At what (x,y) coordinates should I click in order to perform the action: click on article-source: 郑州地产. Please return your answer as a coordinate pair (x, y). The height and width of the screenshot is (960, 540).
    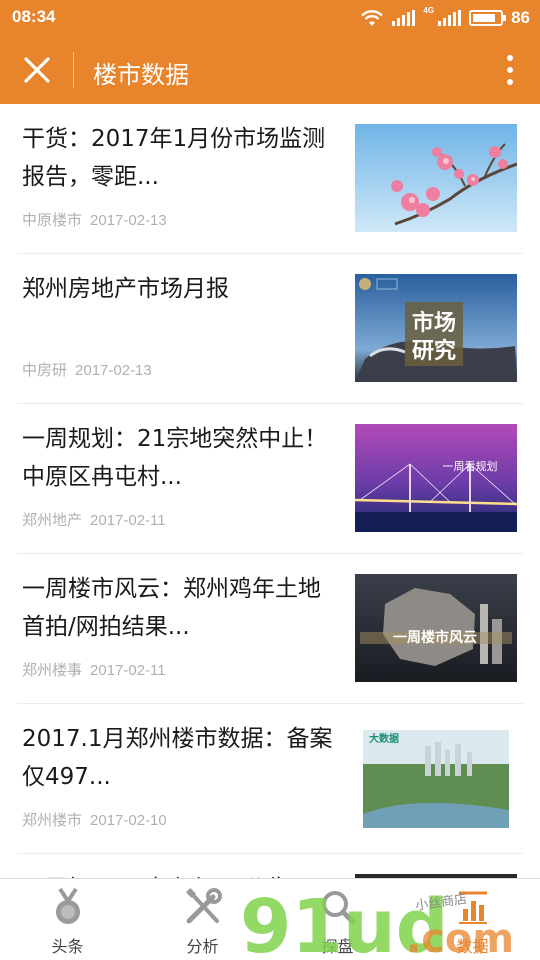
    Looking at the image, I should click on (52, 520).